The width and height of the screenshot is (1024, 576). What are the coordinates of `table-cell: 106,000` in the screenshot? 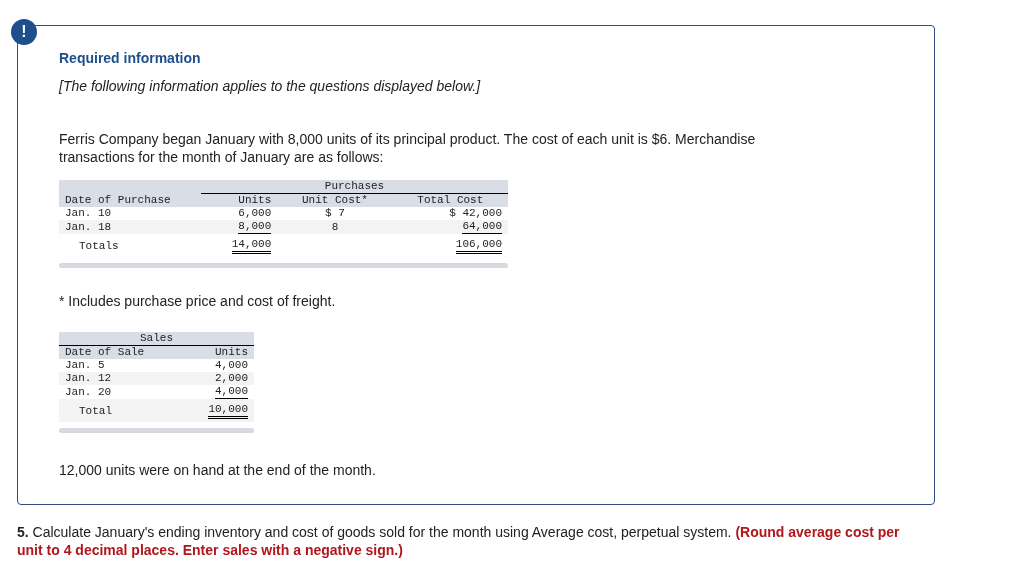 It's located at (478, 246).